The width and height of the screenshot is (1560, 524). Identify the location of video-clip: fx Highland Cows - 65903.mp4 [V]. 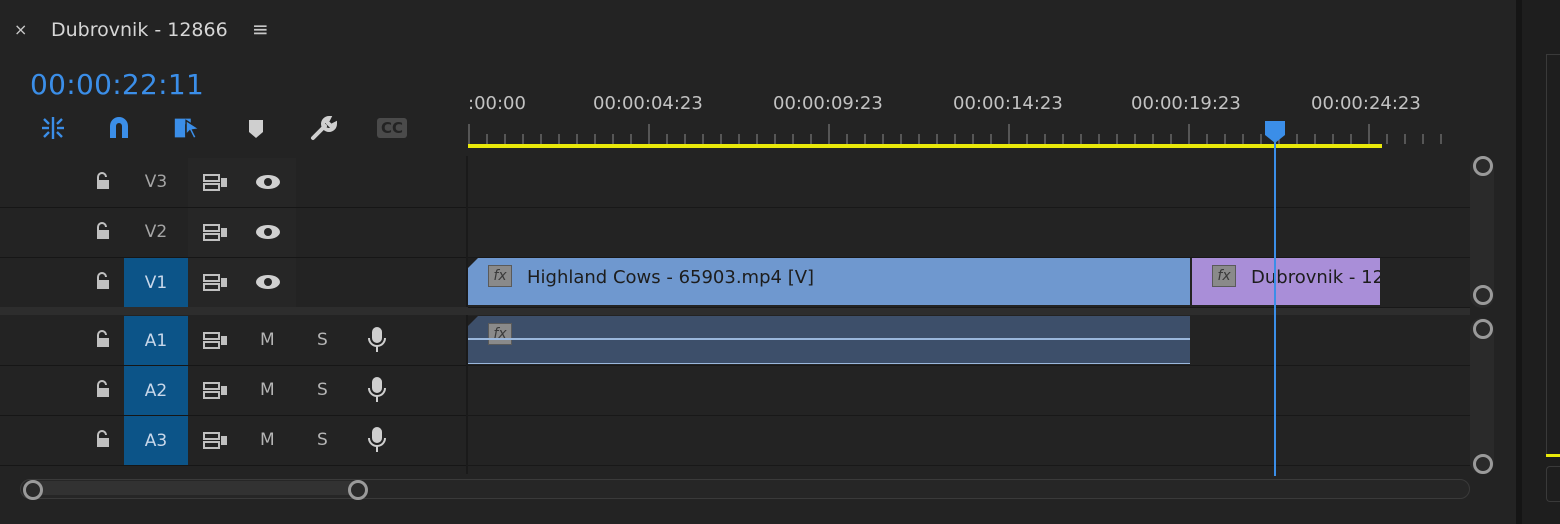
(829, 281).